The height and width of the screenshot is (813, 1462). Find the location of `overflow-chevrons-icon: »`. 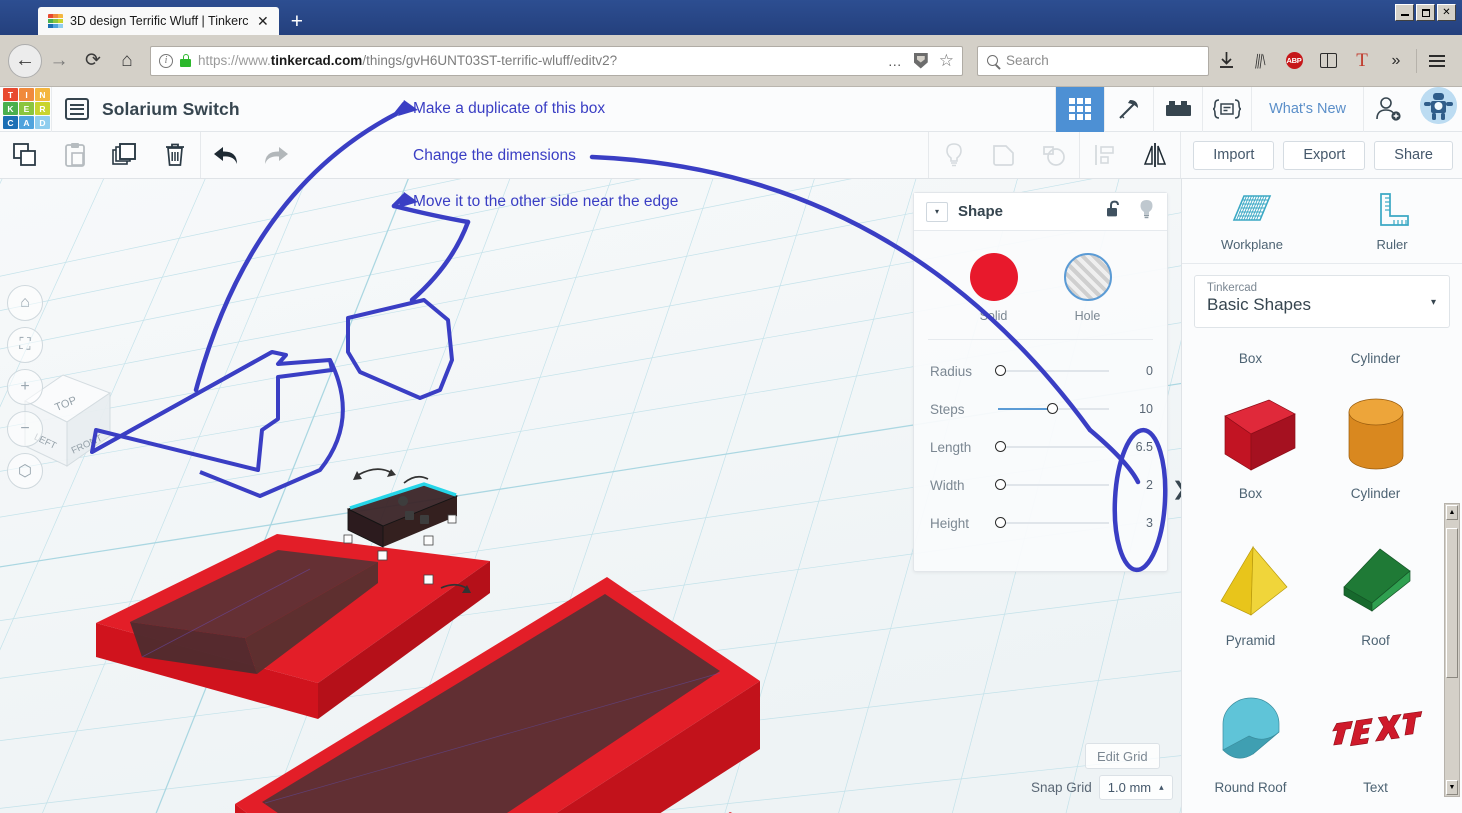

overflow-chevrons-icon: » is located at coordinates (1396, 61).